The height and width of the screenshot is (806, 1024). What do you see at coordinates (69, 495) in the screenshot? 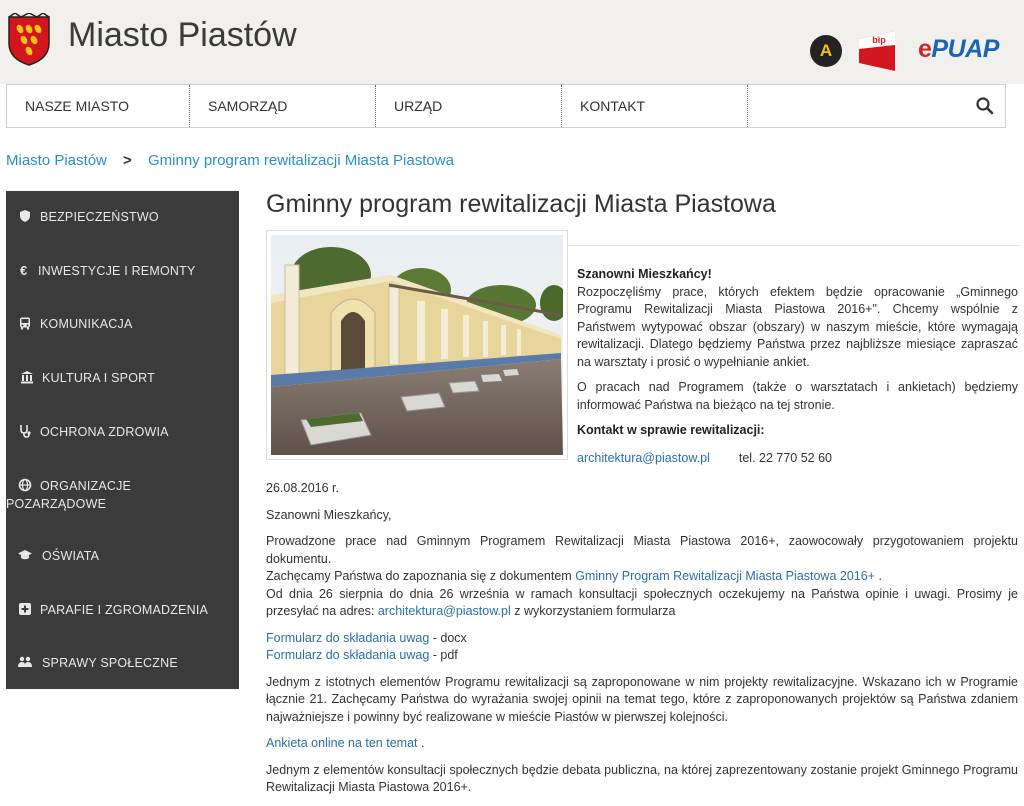
I see `sidebar-item-label: ORGANIZACJE POZARZĄDOWE` at bounding box center [69, 495].